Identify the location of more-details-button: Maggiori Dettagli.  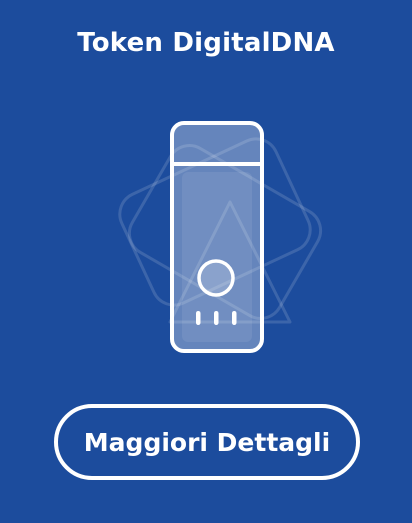
(207, 442).